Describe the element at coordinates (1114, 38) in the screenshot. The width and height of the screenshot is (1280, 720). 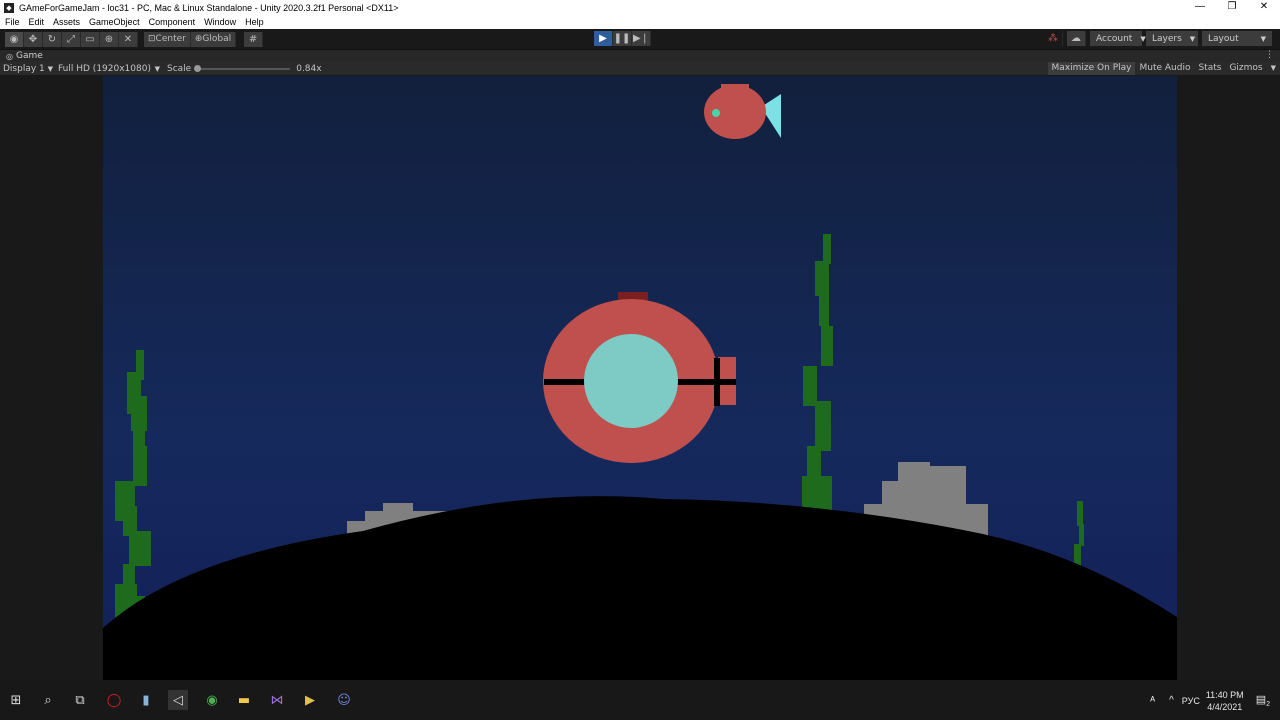
I see `account-label: Account` at that location.